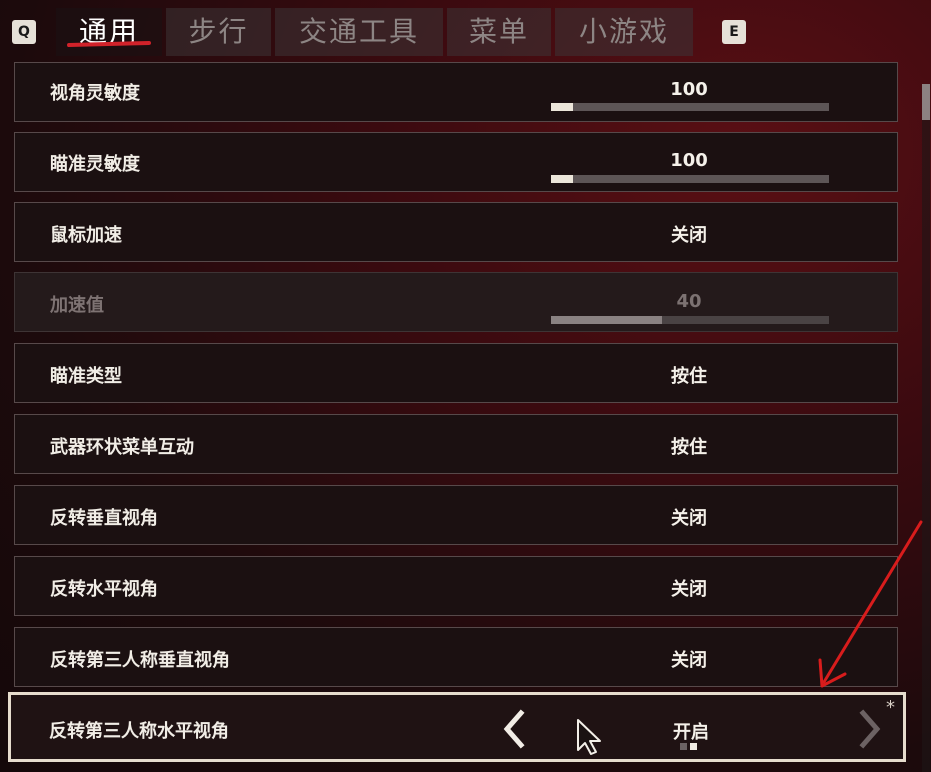 The height and width of the screenshot is (772, 931). Describe the element at coordinates (86, 235) in the screenshot. I see `setting-label: 鼠标加速` at that location.